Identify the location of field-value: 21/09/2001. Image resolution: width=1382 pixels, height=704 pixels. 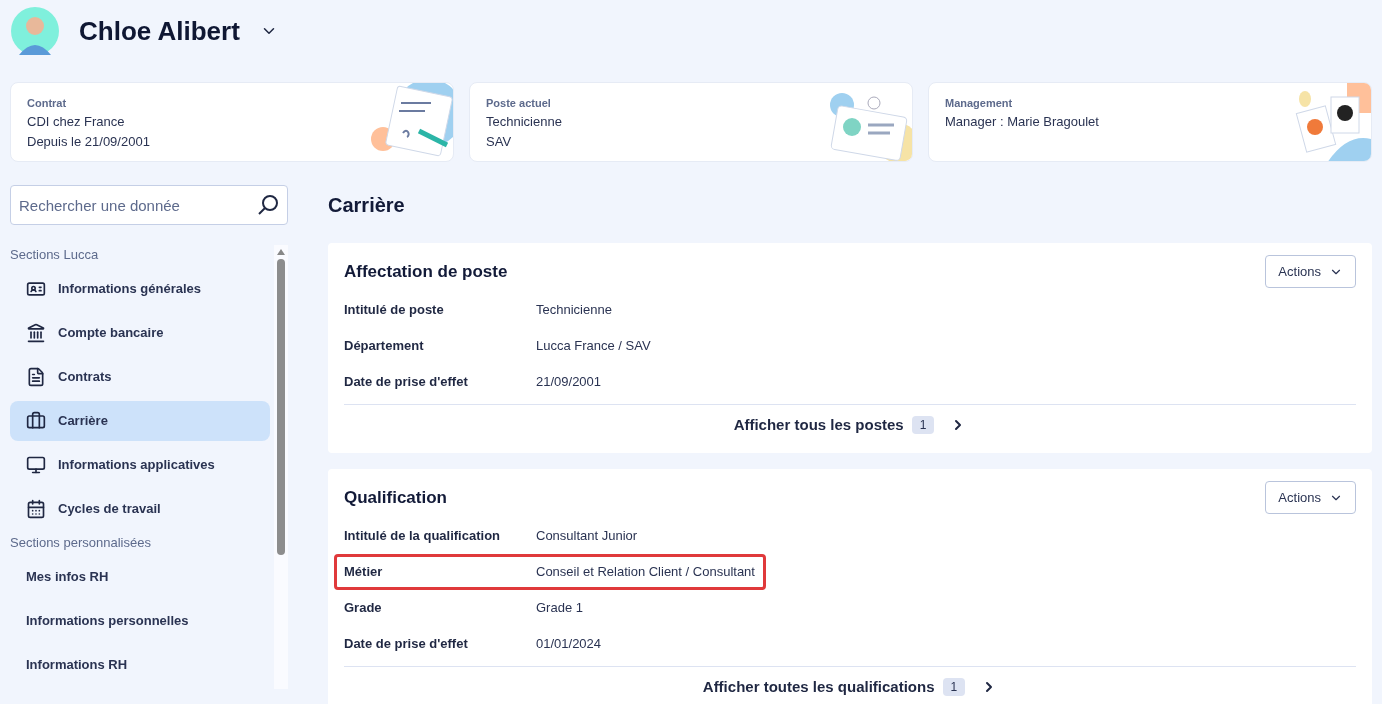
(569, 382).